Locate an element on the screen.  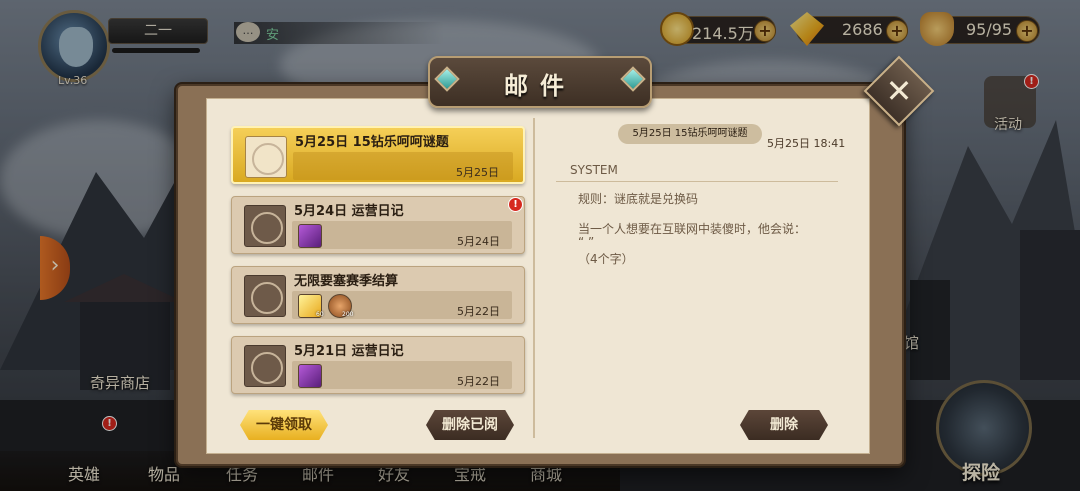
mail-item: 无限要塞赛季结算 60 200 5月22日 is located at coordinates (378, 295).